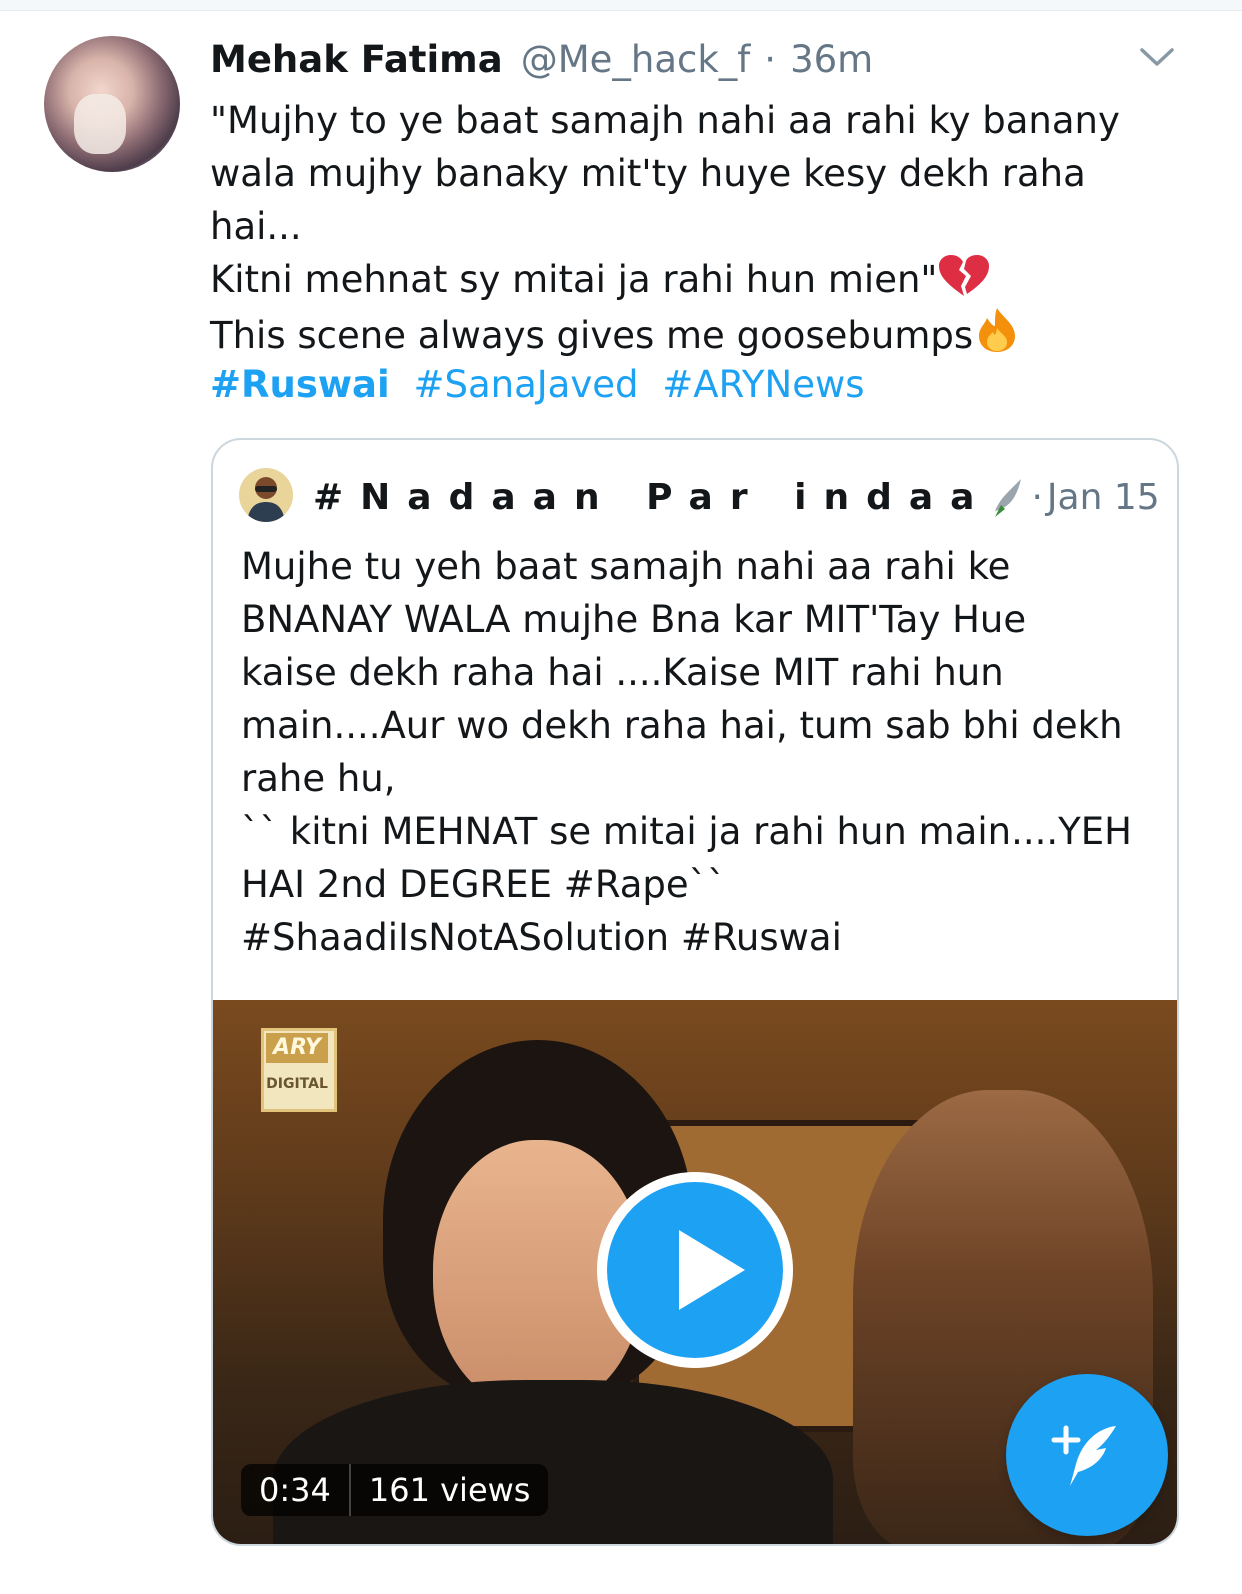 The width and height of the screenshot is (1242, 1594). Describe the element at coordinates (831, 59) in the screenshot. I see `tweet-time: 36m` at that location.